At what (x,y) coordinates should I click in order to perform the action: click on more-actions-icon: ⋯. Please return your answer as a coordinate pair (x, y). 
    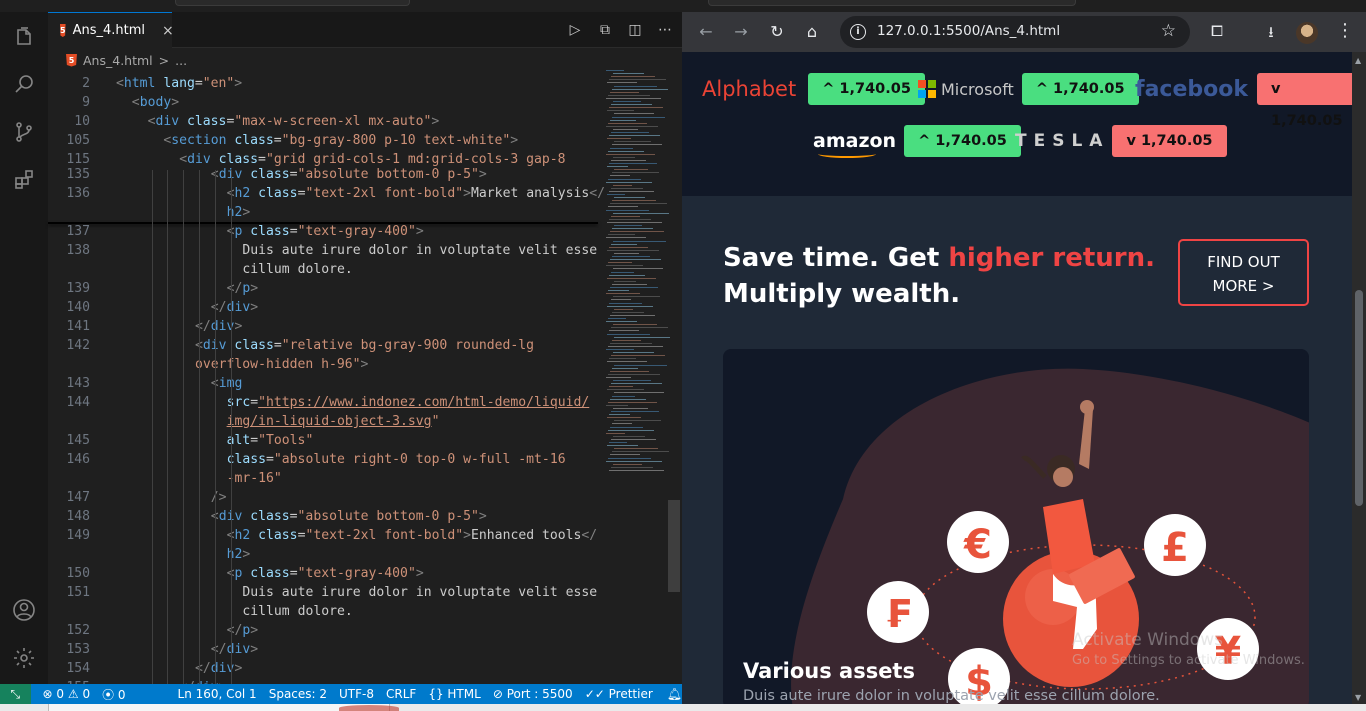
    Looking at the image, I should click on (665, 30).